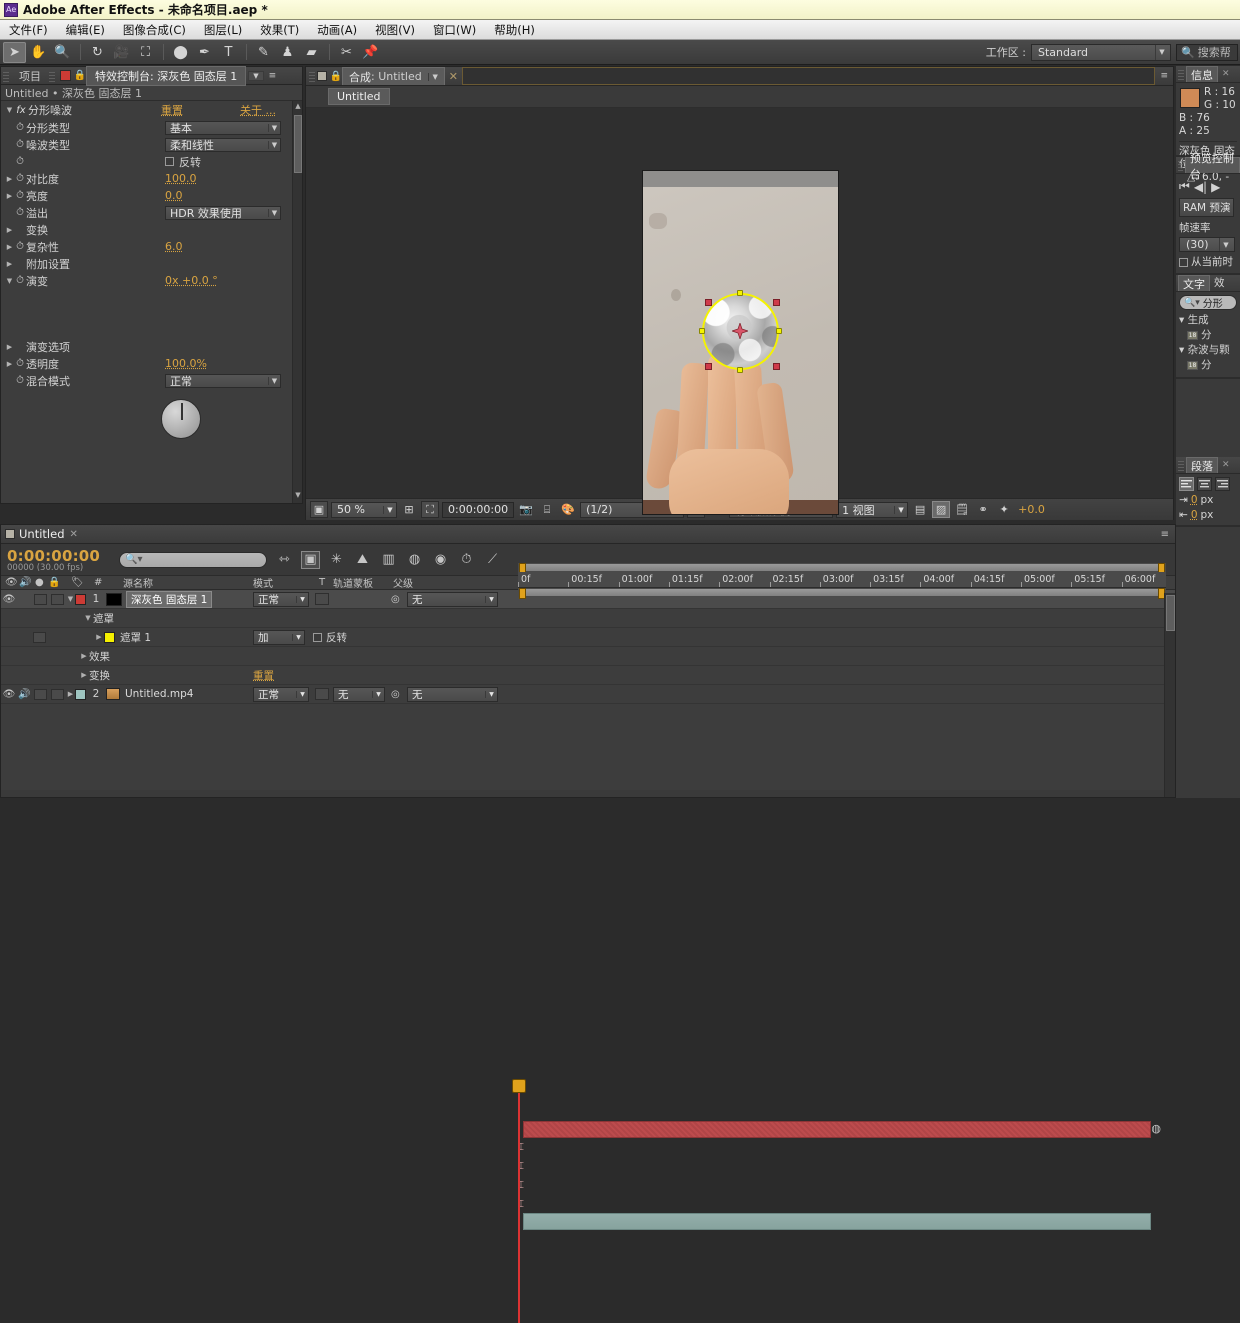 The height and width of the screenshot is (1323, 1240). I want to click on property-row-3: ▶ ⏱ 对比度 100.0, so click(151, 178).